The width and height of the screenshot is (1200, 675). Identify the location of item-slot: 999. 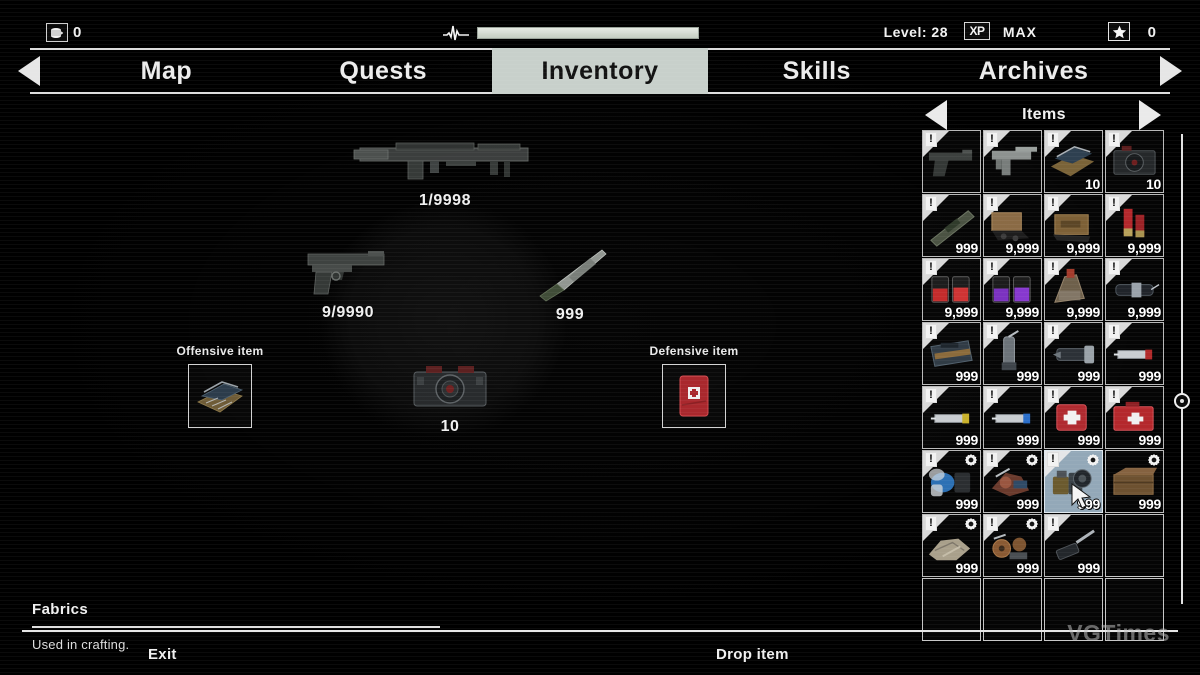
(1134, 481).